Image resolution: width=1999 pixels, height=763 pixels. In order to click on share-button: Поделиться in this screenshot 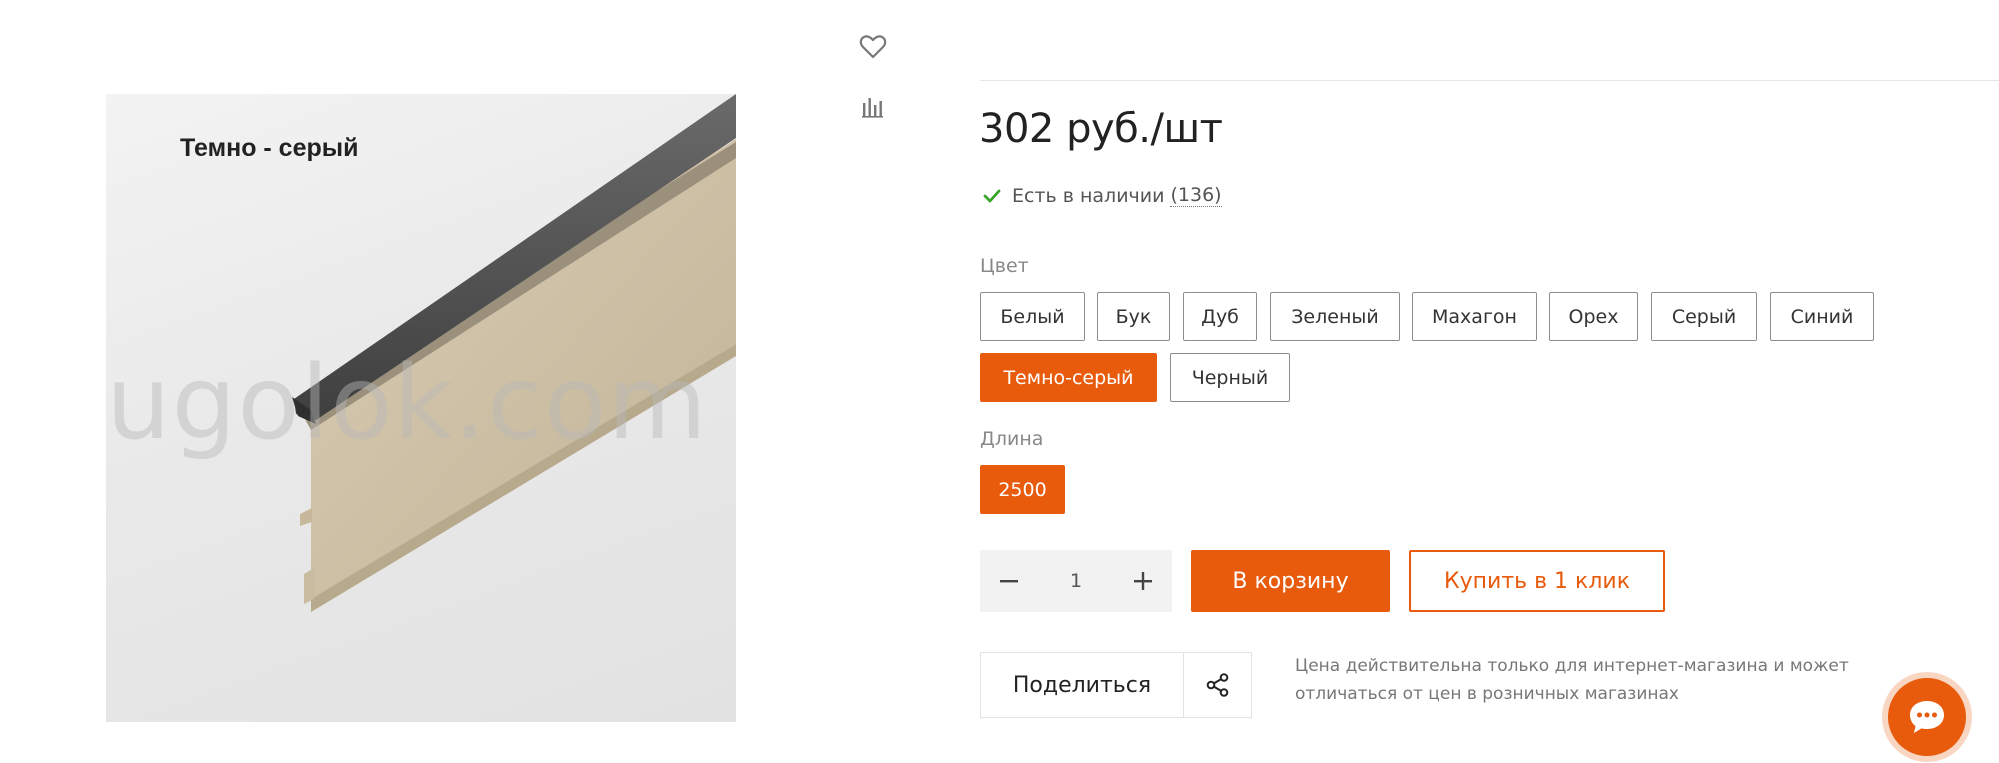, I will do `click(1116, 685)`.